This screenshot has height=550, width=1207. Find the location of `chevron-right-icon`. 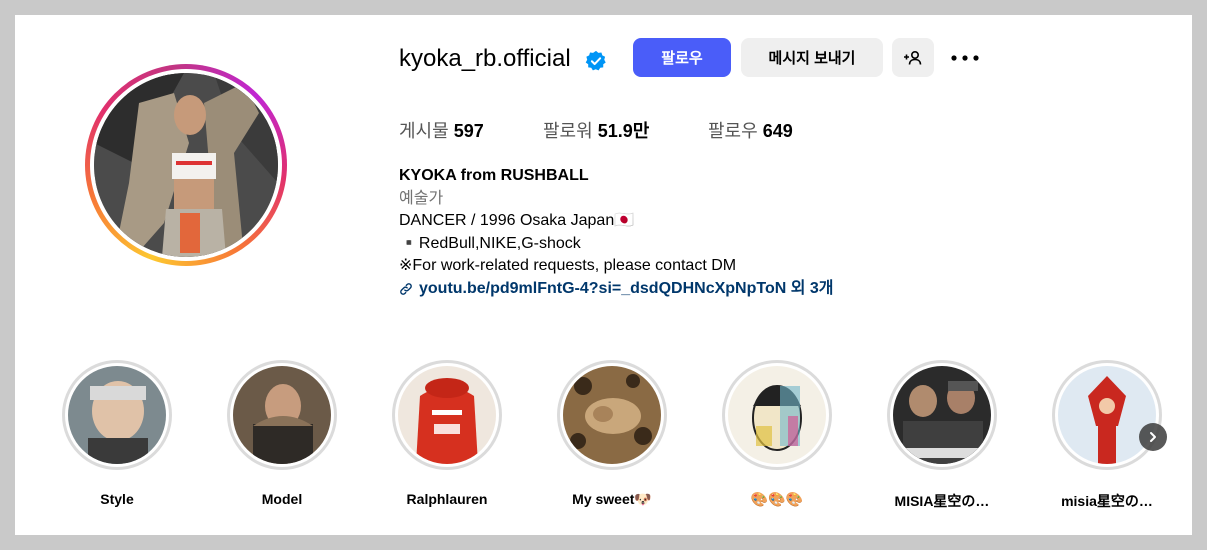

chevron-right-icon is located at coordinates (1153, 437).